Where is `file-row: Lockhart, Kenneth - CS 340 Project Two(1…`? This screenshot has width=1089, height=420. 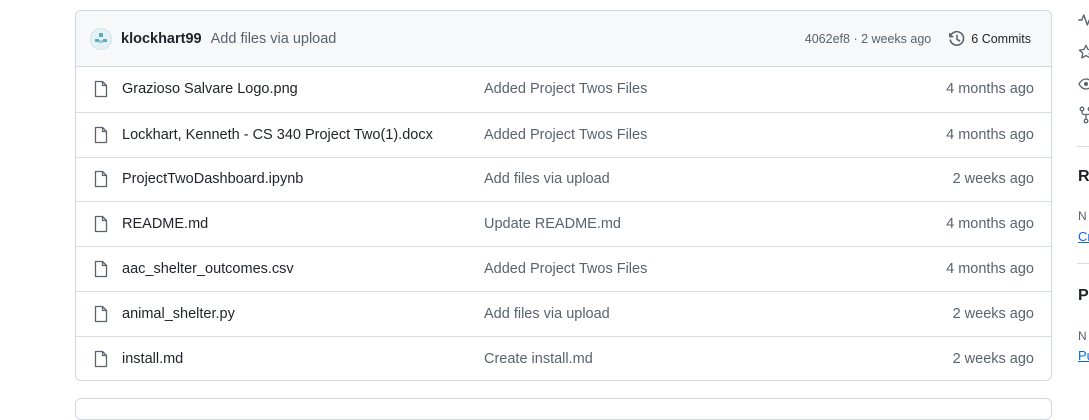
file-row: Lockhart, Kenneth - CS 340 Project Two(1… is located at coordinates (563, 134).